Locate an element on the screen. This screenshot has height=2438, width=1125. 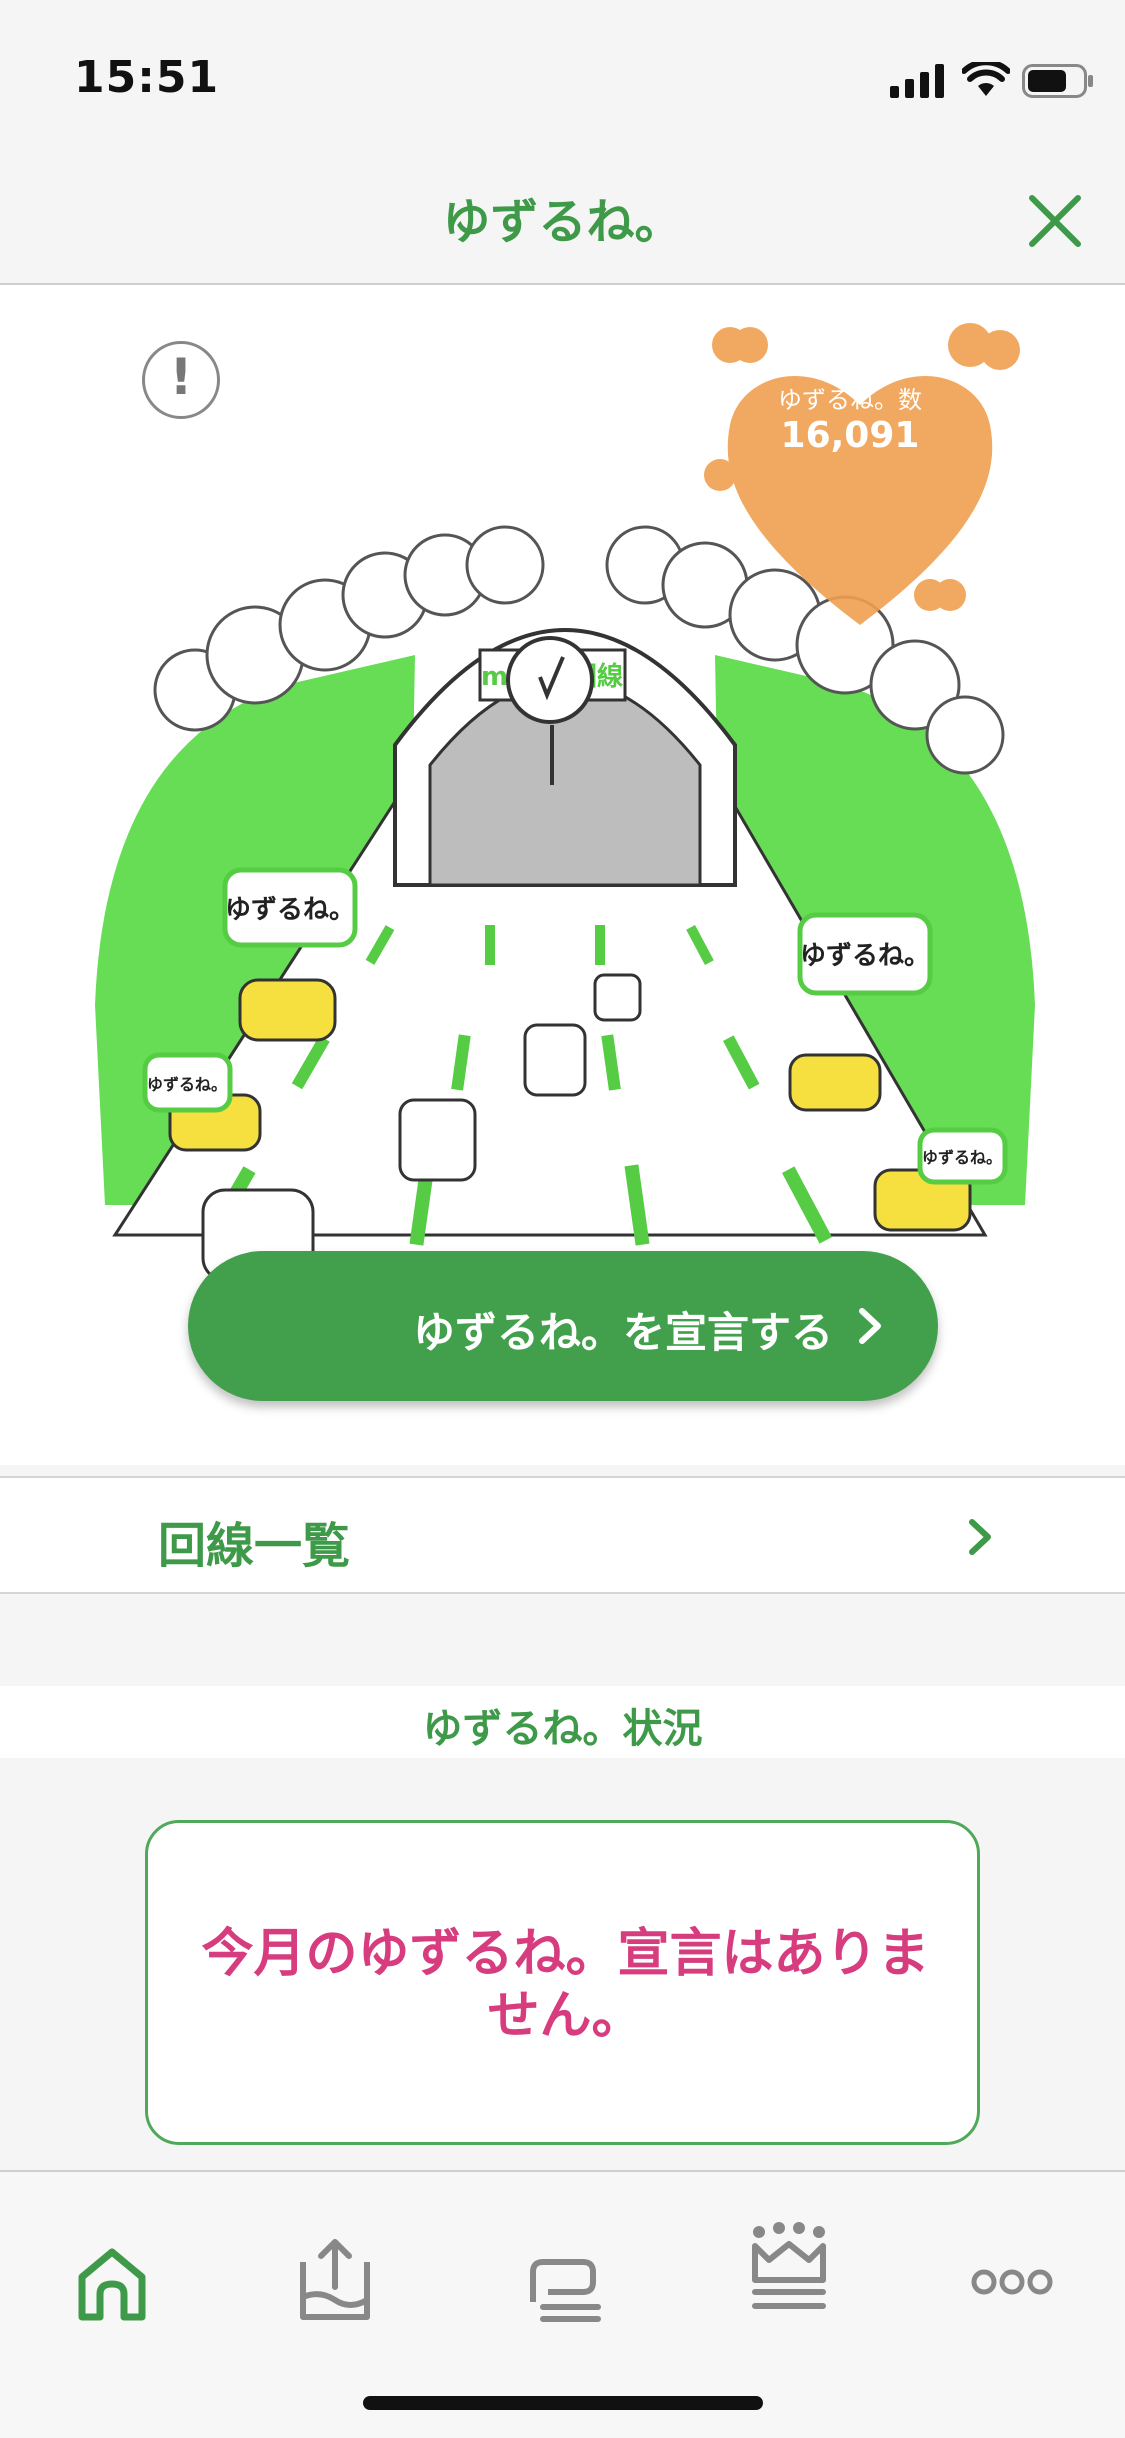
heart-icon is located at coordinates (862, 474).